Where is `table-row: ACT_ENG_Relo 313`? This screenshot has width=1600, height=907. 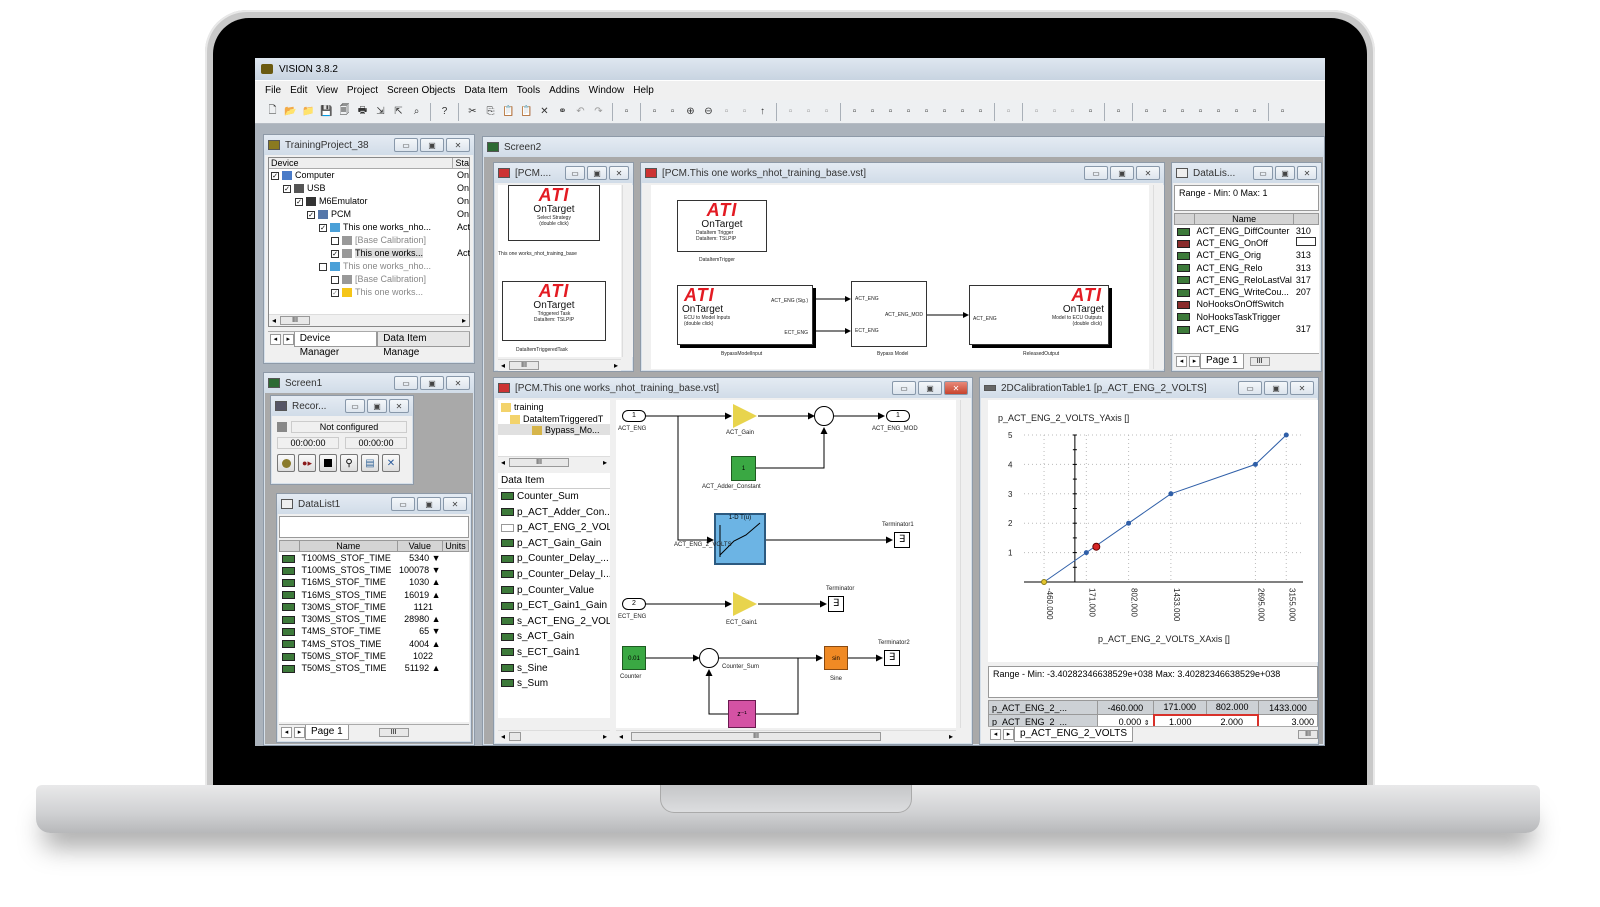 table-row: ACT_ENG_Relo 313 is located at coordinates (1247, 267).